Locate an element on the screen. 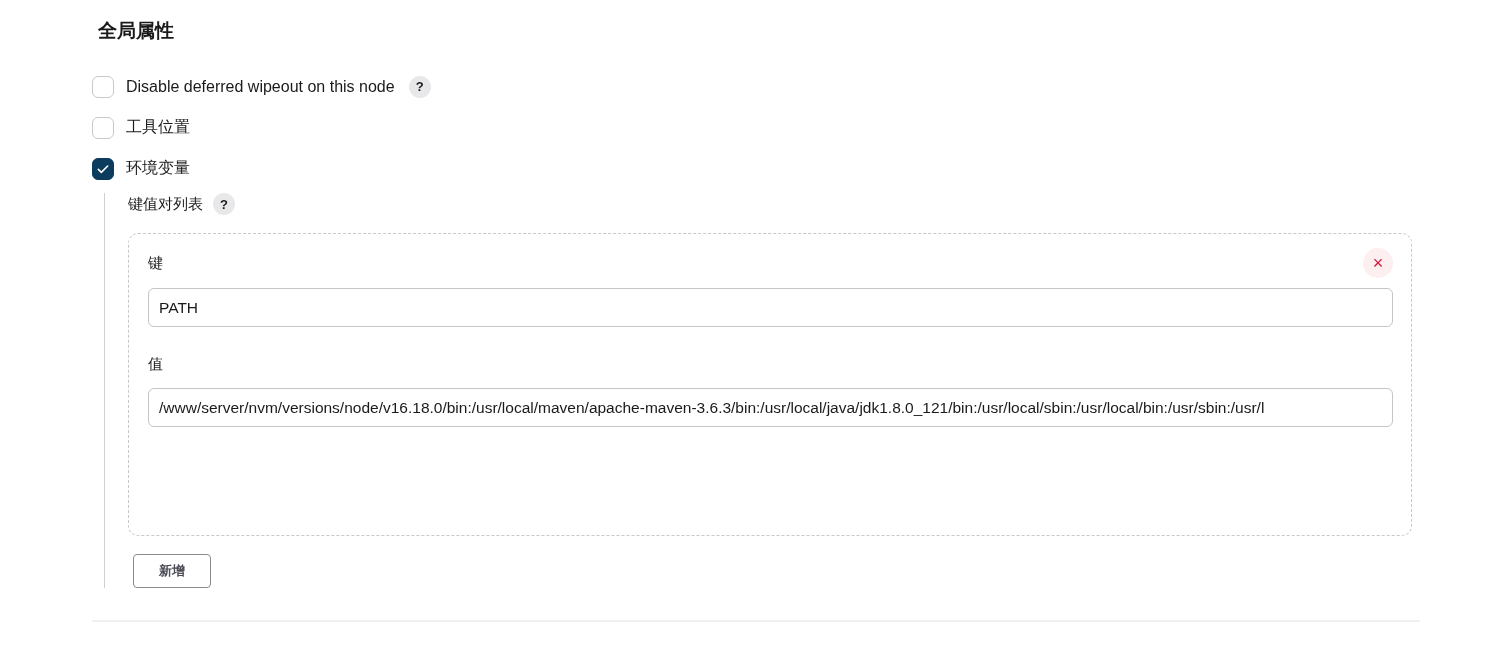 The image size is (1512, 646). field-label: 键值对列表 is located at coordinates (165, 204).